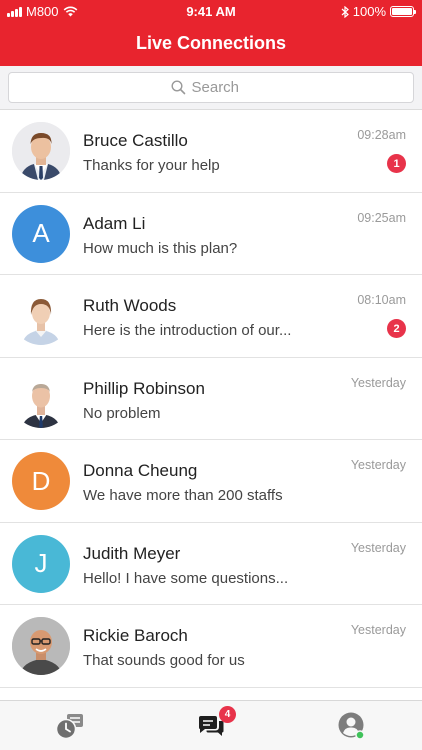 This screenshot has width=422, height=750. What do you see at coordinates (345, 11) in the screenshot?
I see `bluetooth-icon` at bounding box center [345, 11].